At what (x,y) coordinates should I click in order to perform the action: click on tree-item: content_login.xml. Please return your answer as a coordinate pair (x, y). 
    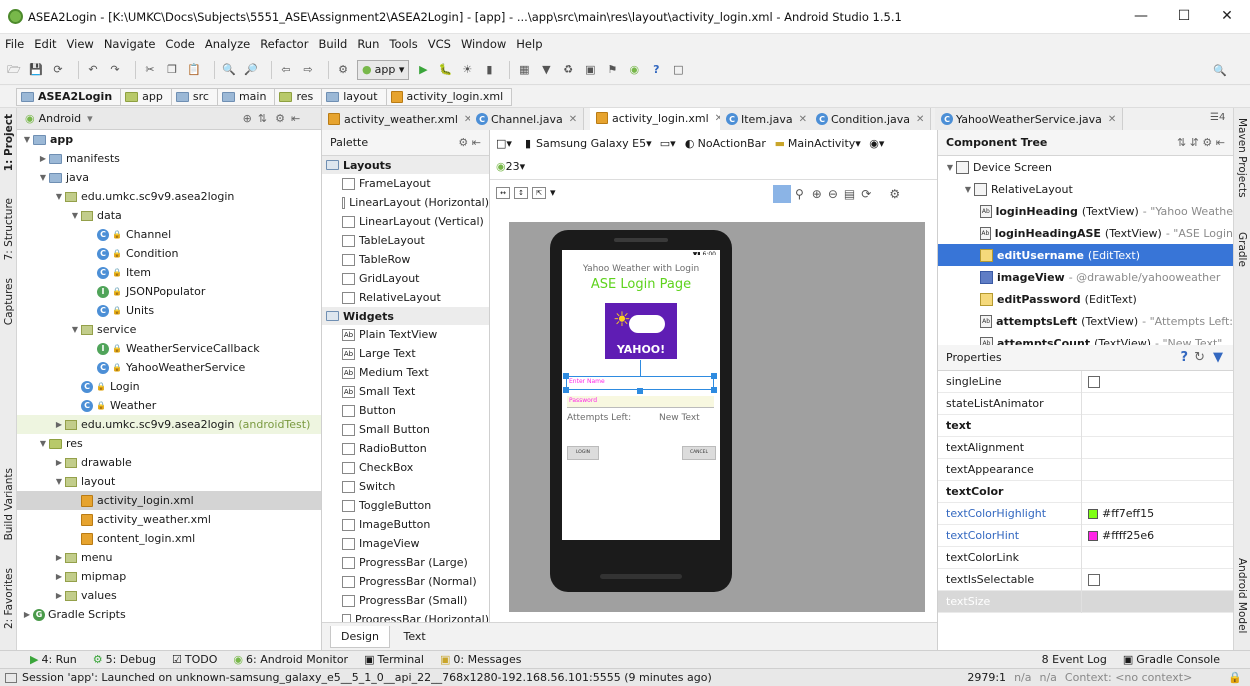
    Looking at the image, I should click on (169, 538).